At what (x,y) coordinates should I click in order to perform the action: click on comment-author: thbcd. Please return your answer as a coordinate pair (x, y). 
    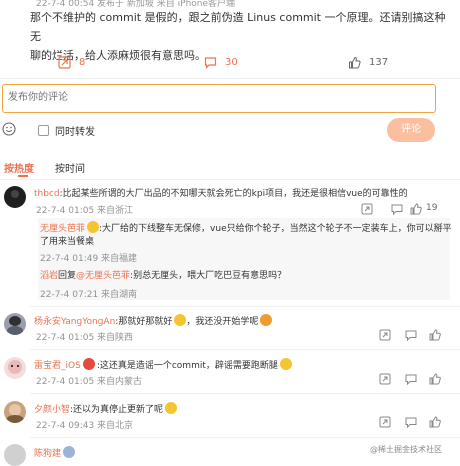
    Looking at the image, I should click on (47, 194).